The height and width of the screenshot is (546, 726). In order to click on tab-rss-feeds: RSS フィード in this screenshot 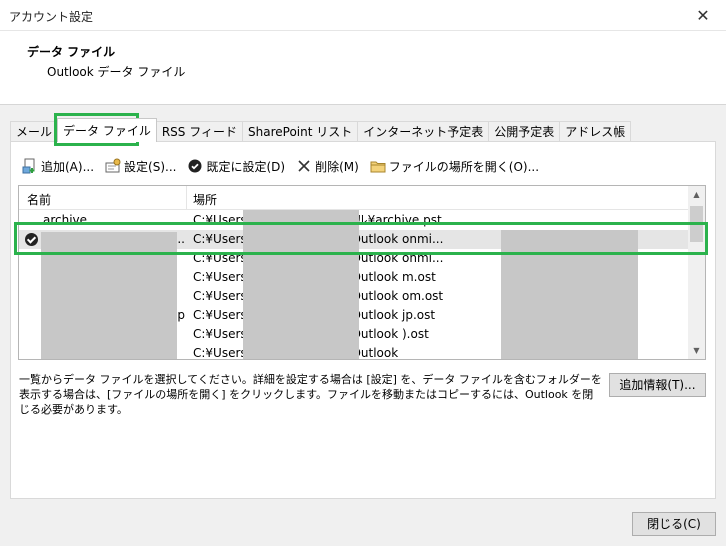, I will do `click(199, 131)`.